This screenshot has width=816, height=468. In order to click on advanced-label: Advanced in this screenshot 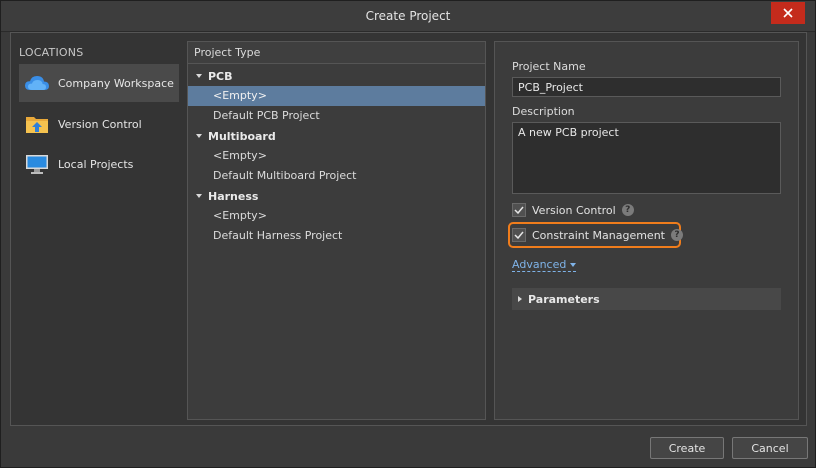, I will do `click(539, 264)`.